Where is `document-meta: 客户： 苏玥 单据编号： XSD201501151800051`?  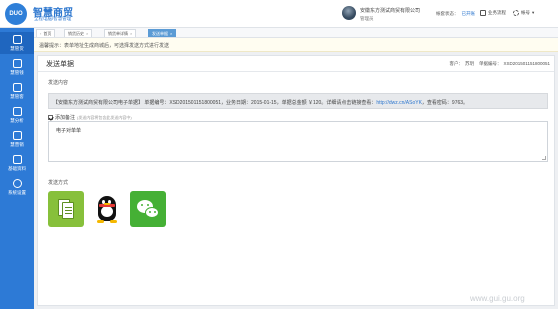
document-meta: 客户： 苏玥 单据编号： XSD201501151800051 is located at coordinates (500, 64).